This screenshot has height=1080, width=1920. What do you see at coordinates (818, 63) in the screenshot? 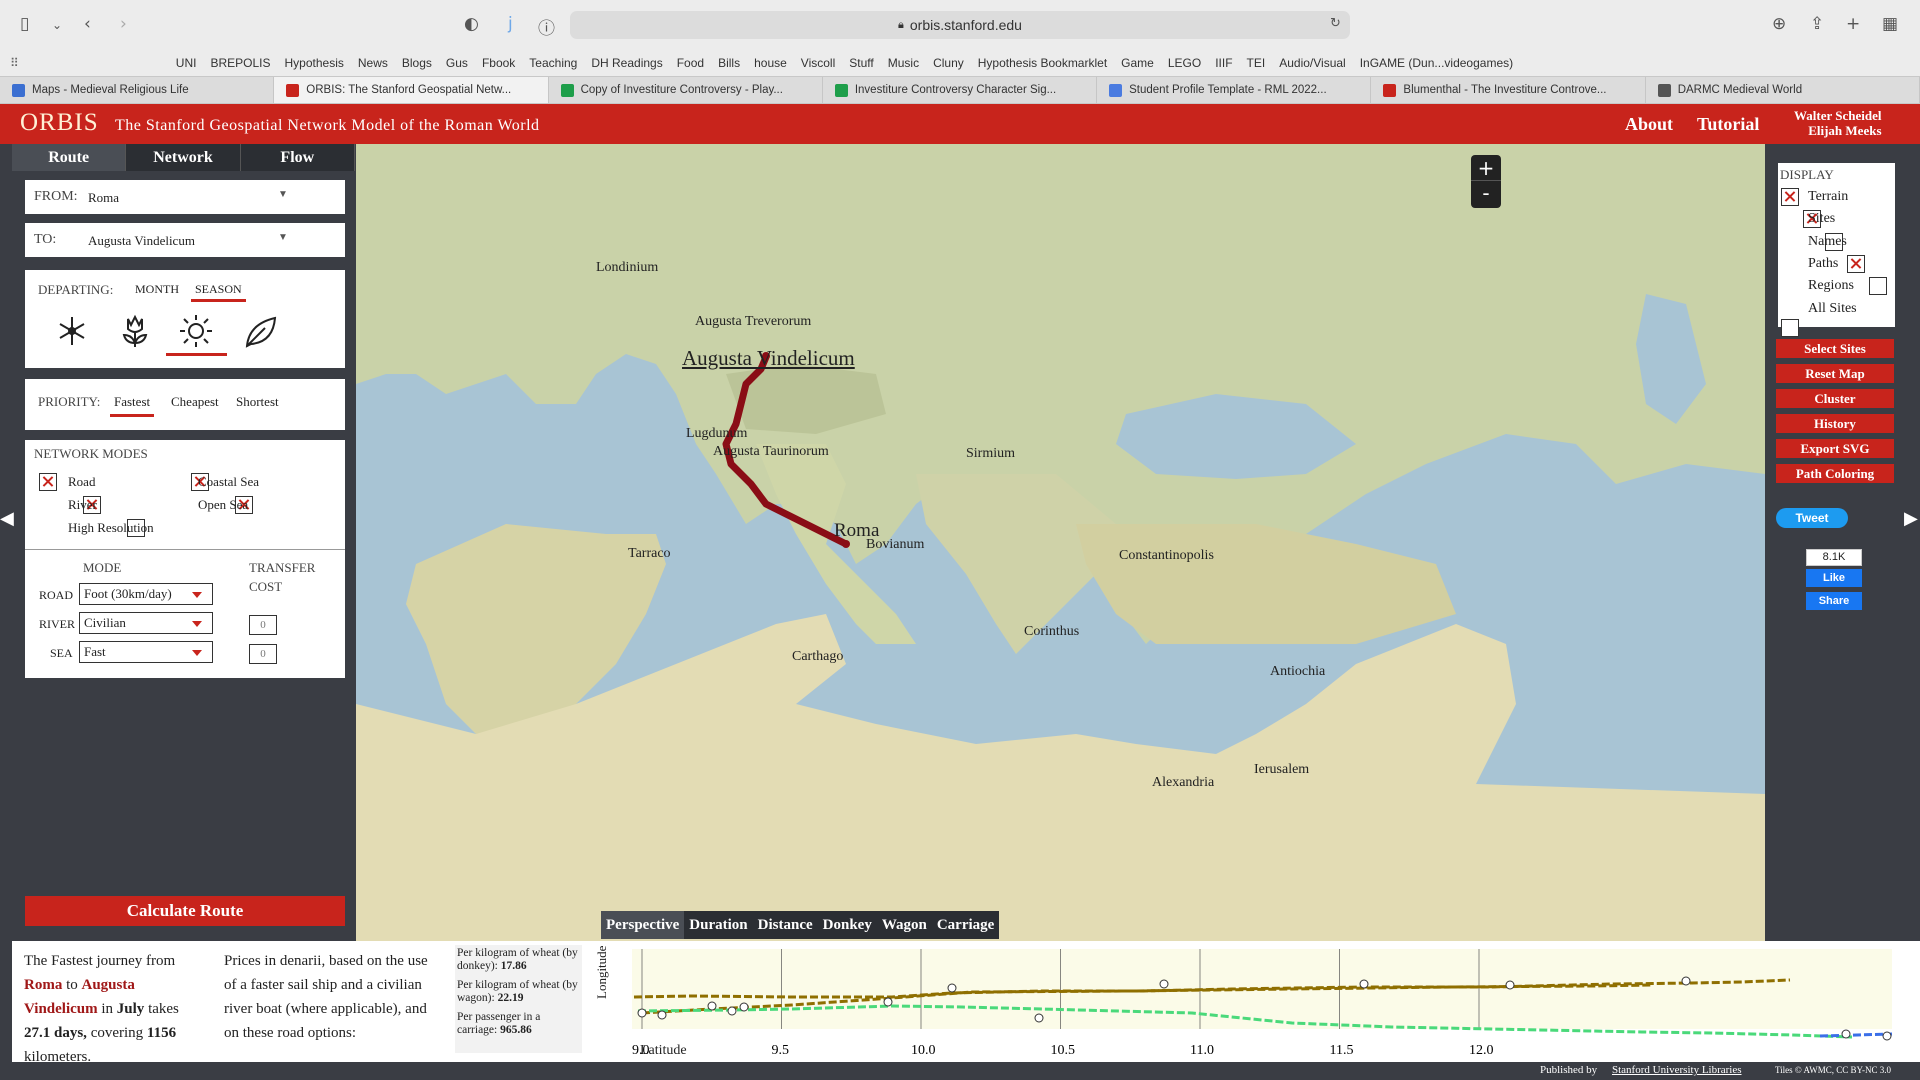
I see `bookmark-item: Viscoll` at bounding box center [818, 63].